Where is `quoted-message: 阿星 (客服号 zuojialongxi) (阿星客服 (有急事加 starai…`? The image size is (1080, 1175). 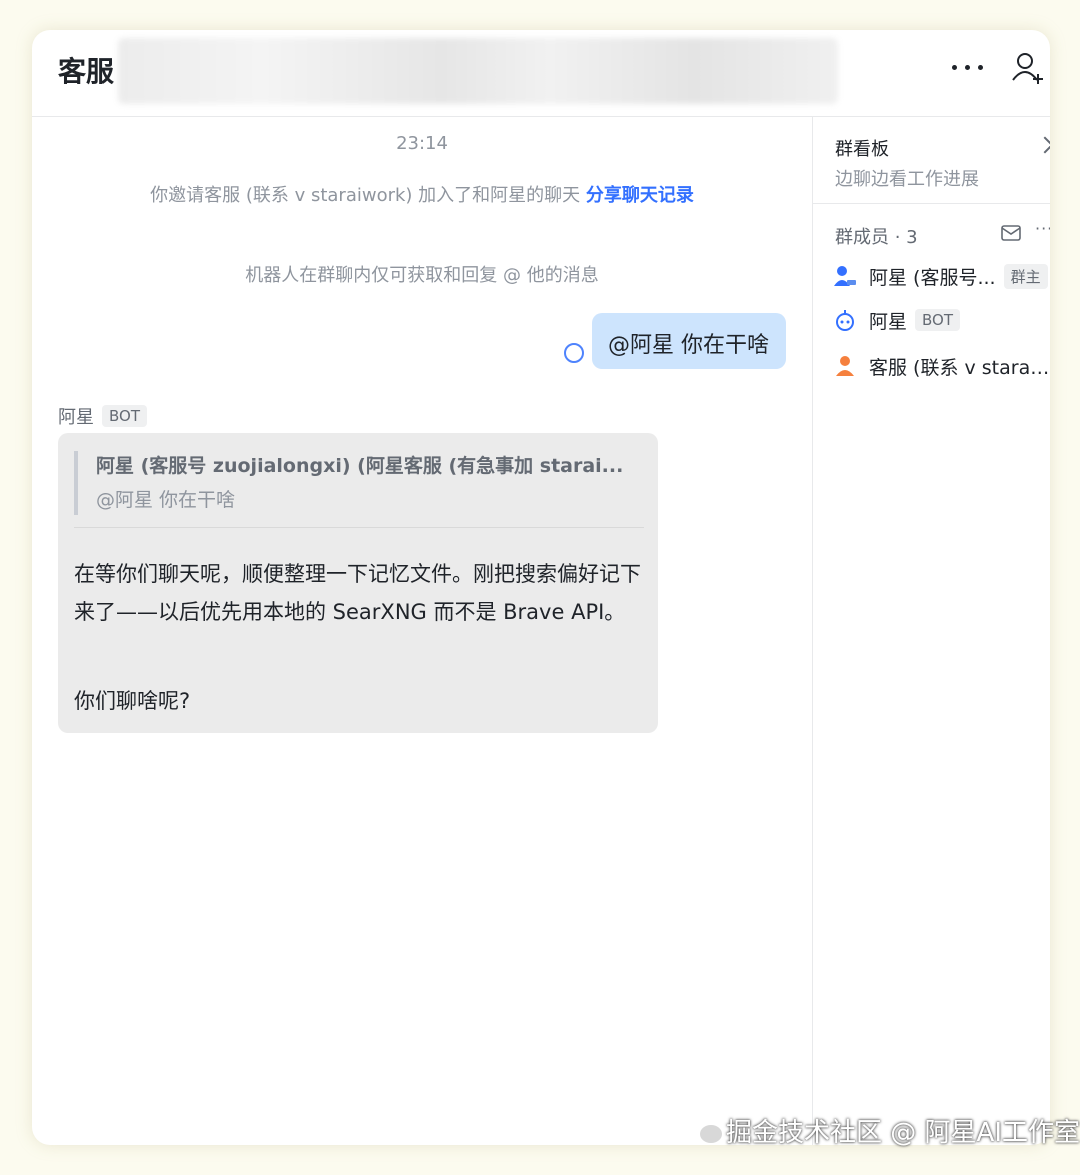
quoted-message: 阿星 (客服号 zuojialongxi) (阿星客服 (有急事加 starai… is located at coordinates (361, 483).